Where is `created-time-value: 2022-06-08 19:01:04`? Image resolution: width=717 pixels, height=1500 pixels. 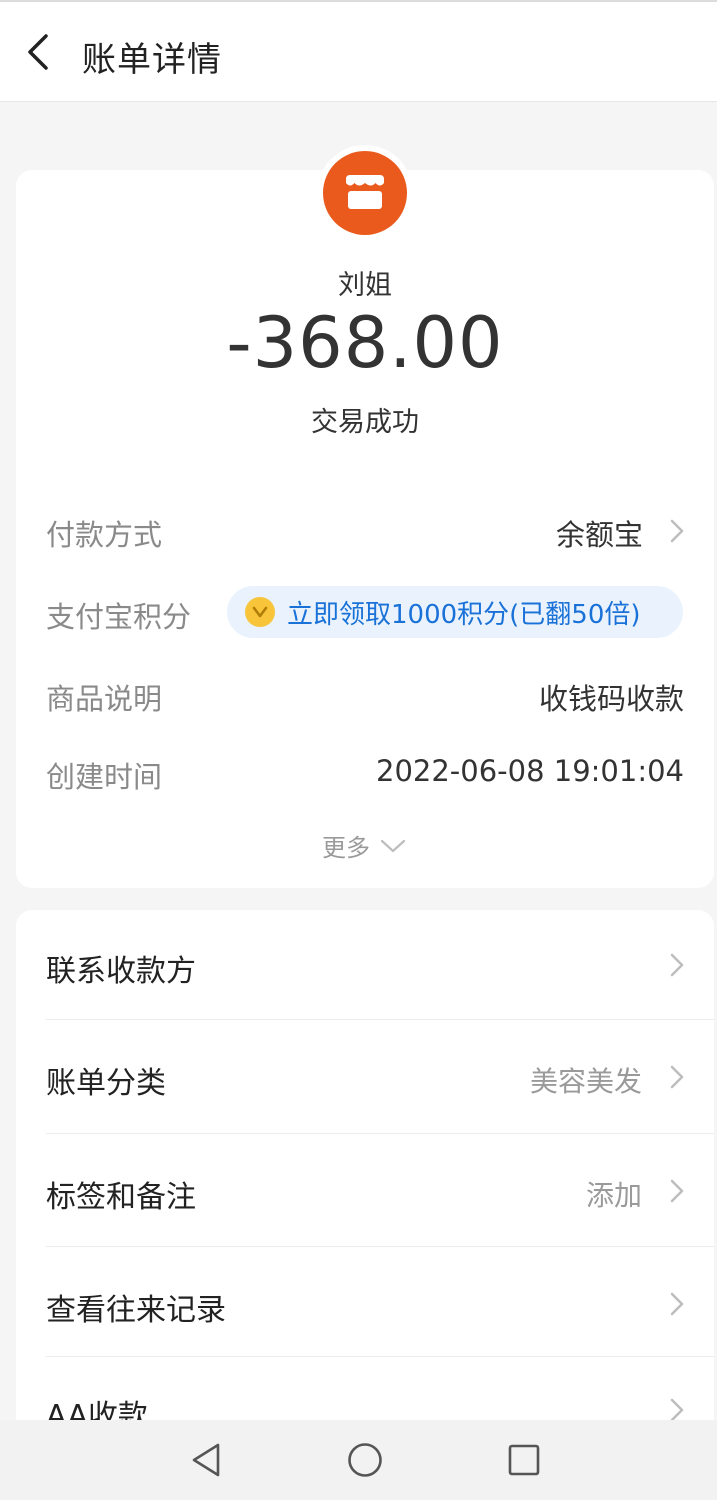 created-time-value: 2022-06-08 19:01:04 is located at coordinates (530, 771).